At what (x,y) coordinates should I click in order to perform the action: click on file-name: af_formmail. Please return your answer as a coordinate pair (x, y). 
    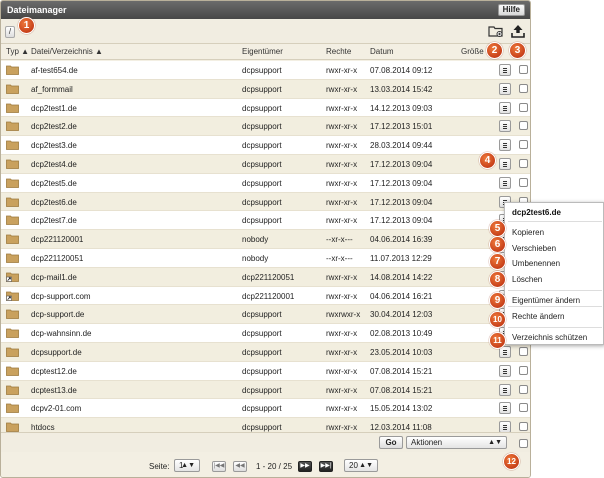
    Looking at the image, I should click on (52, 89).